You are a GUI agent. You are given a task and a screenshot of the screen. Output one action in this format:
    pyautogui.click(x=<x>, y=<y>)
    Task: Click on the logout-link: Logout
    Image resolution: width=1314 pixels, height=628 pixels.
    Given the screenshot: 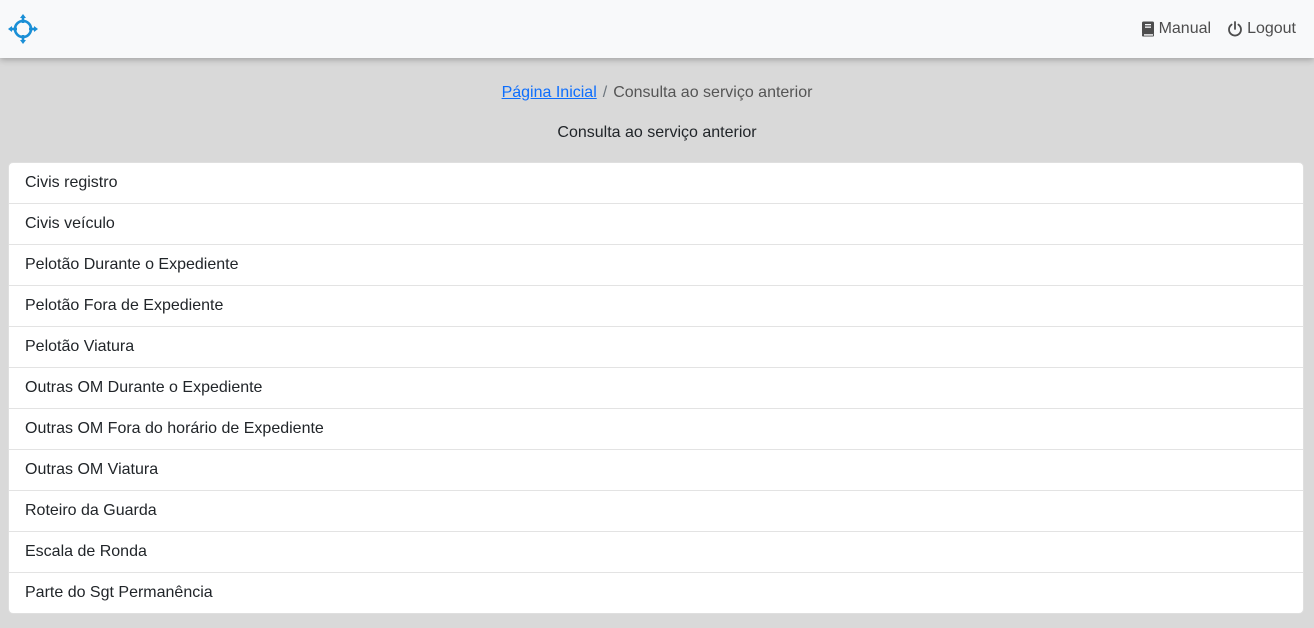 What is the action you would take?
    pyautogui.click(x=1261, y=29)
    